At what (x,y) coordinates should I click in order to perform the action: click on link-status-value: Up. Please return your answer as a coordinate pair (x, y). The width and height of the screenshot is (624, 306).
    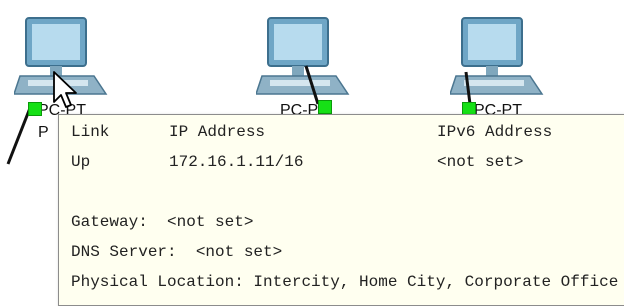
    Looking at the image, I should click on (81, 162).